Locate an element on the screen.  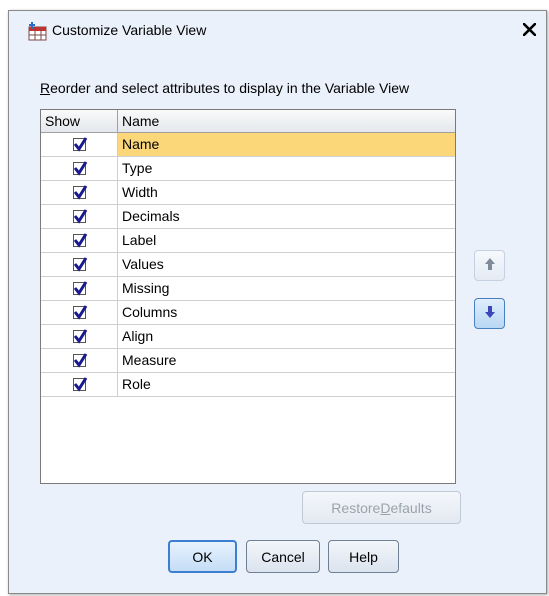
table-row: Values is located at coordinates (248, 265).